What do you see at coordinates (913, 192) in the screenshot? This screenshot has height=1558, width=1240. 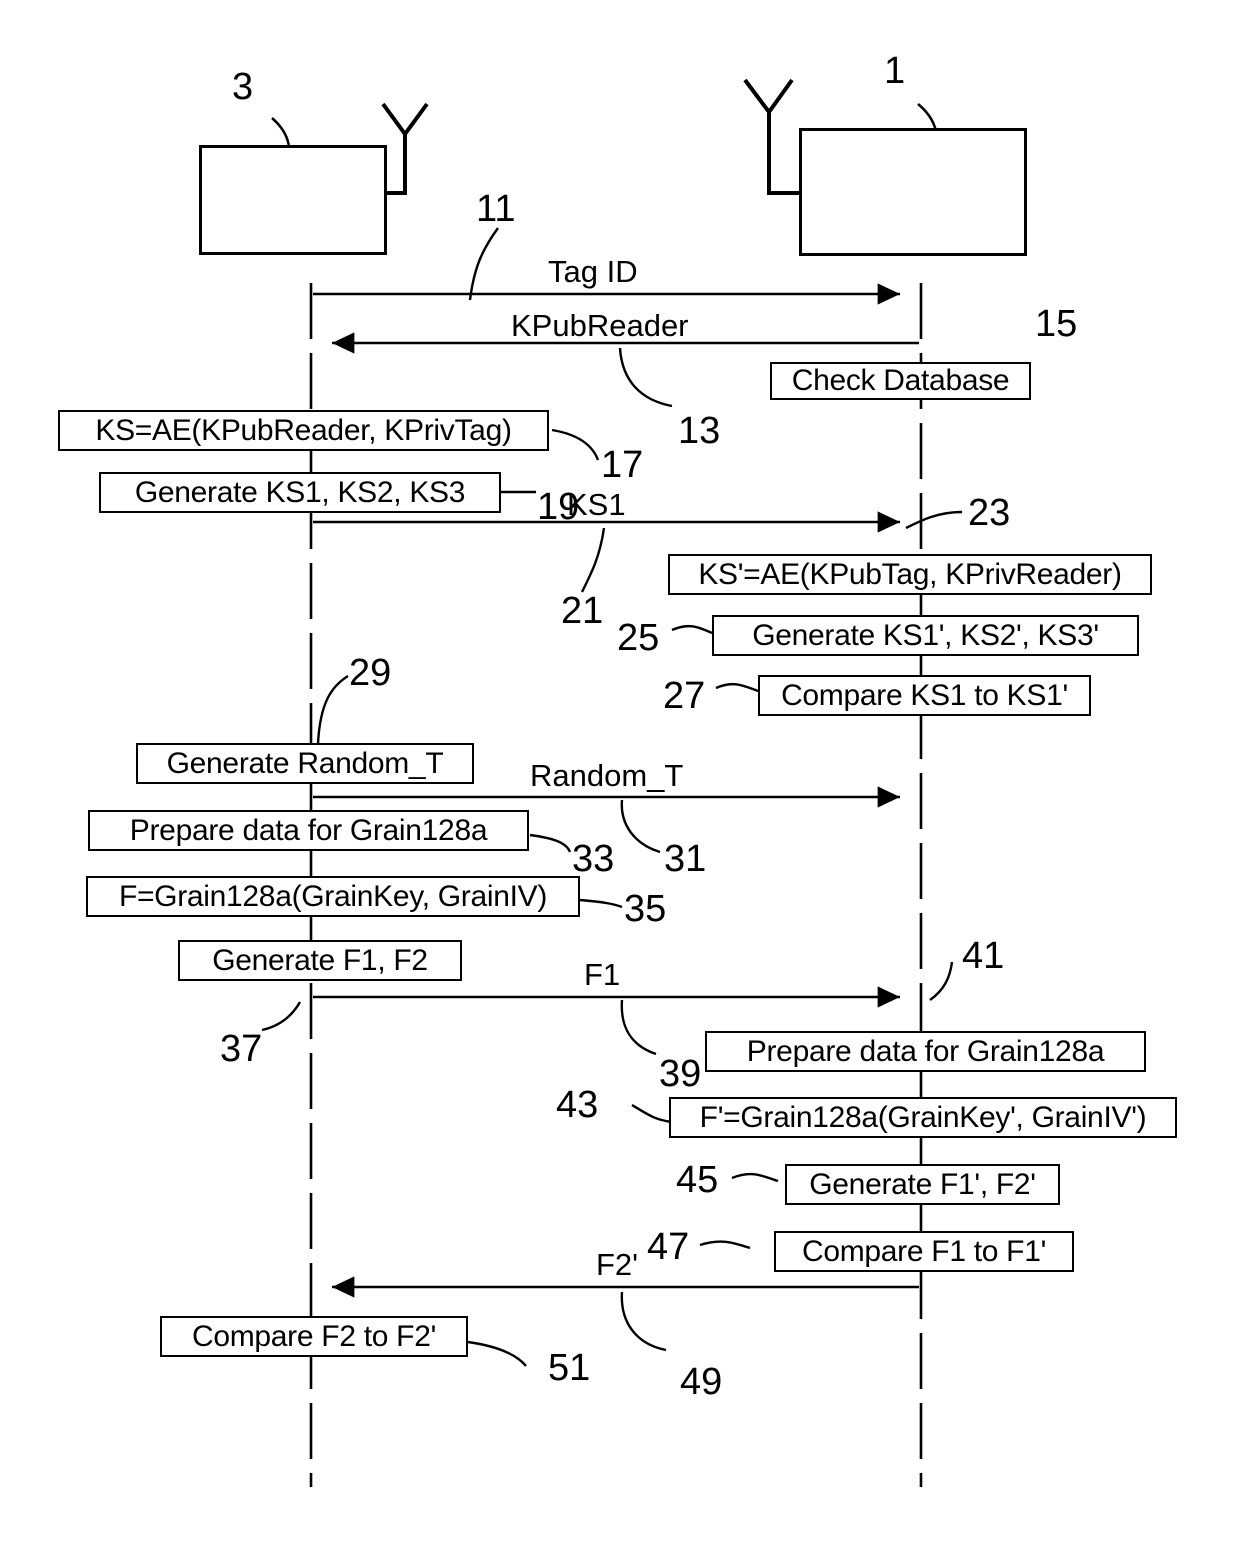 I see `reader-device-box` at bounding box center [913, 192].